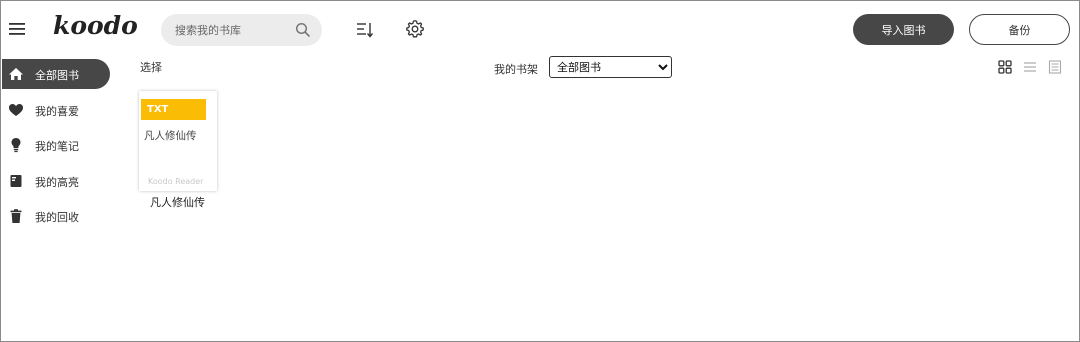 This screenshot has width=1080, height=342. Describe the element at coordinates (95, 25) in the screenshot. I see `app-logo: koodo` at that location.